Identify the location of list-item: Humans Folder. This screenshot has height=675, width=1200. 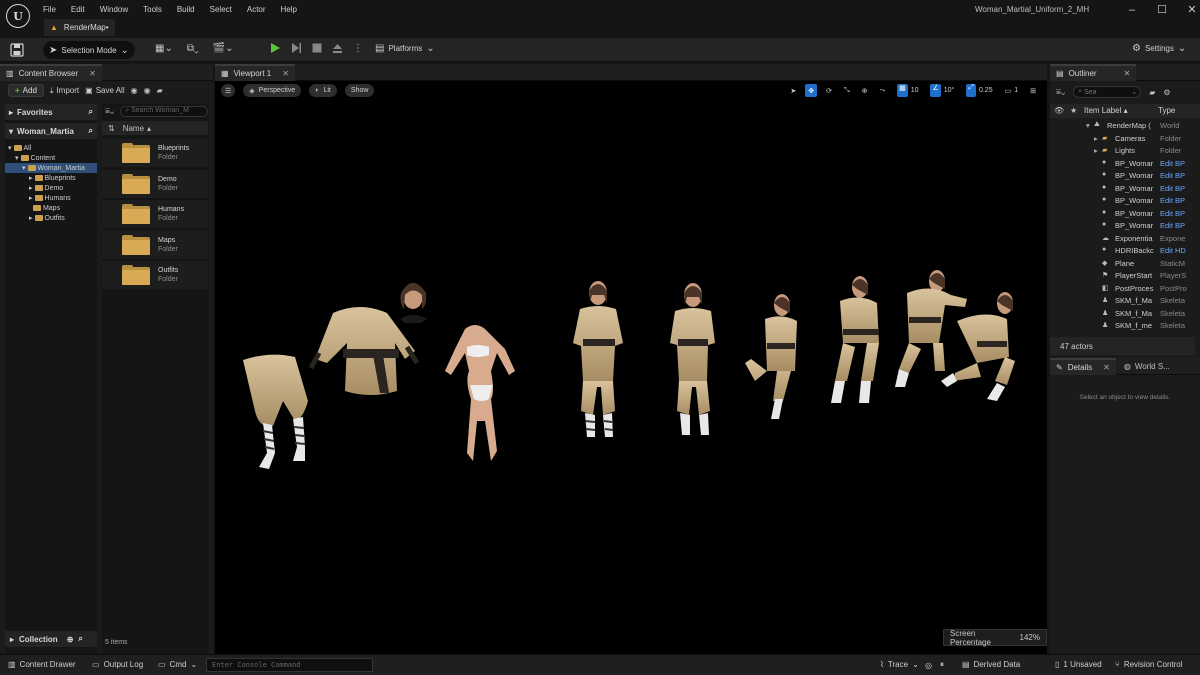
(155, 214).